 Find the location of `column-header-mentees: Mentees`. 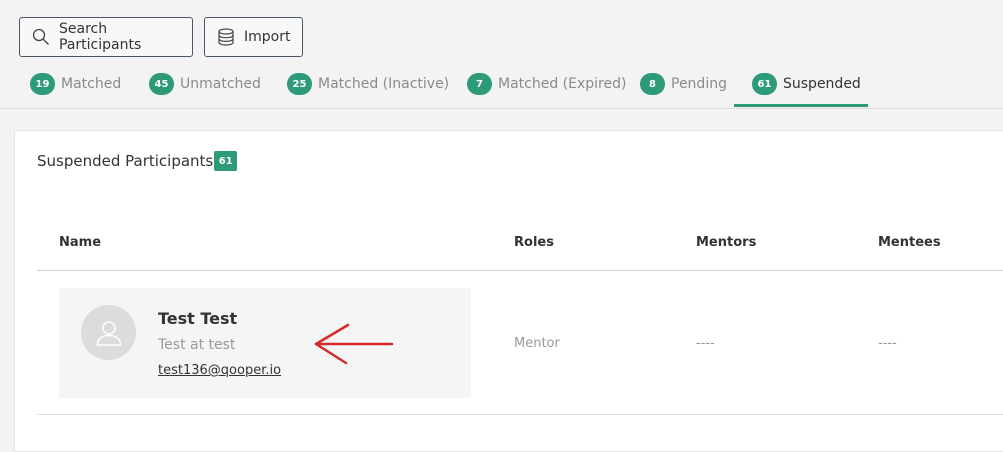

column-header-mentees: Mentees is located at coordinates (909, 242).